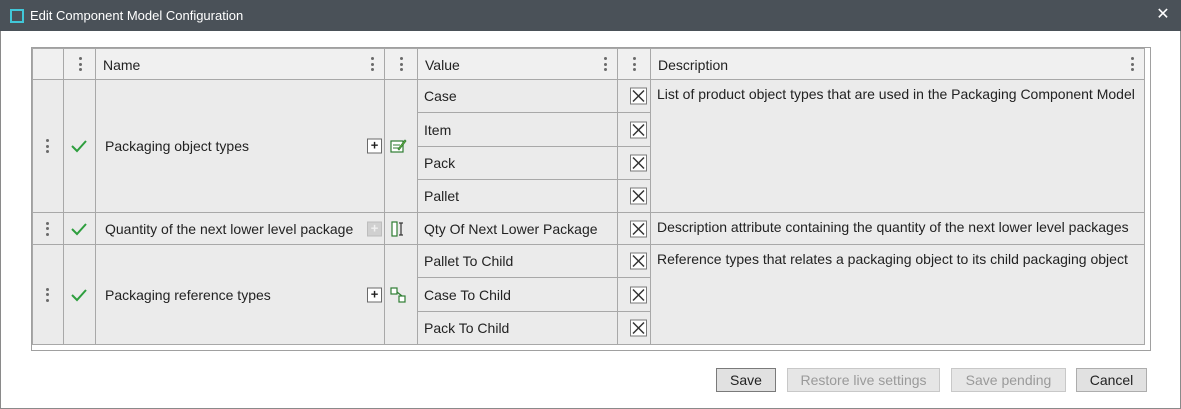 The height and width of the screenshot is (409, 1181). I want to click on header-status-cell, so click(79, 64).